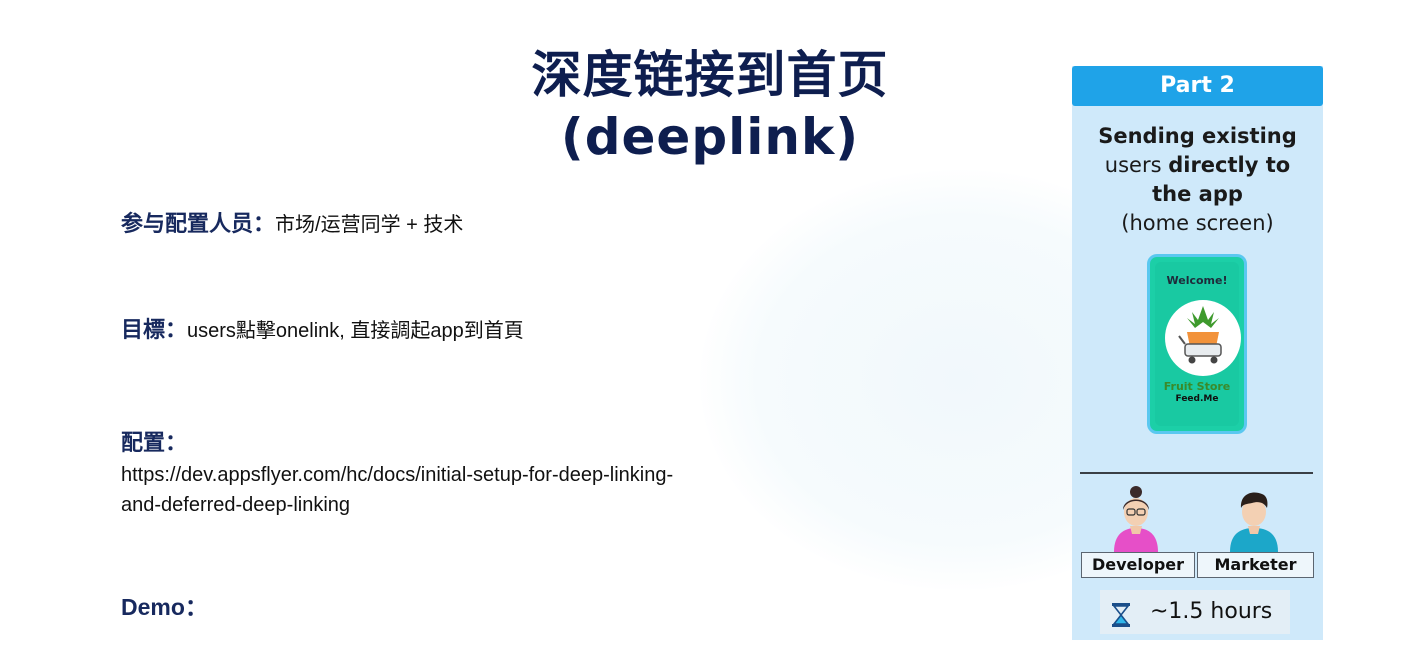  I want to click on participants-row: 参与配置人员：市场/运营同学 + 技术, so click(292, 222).